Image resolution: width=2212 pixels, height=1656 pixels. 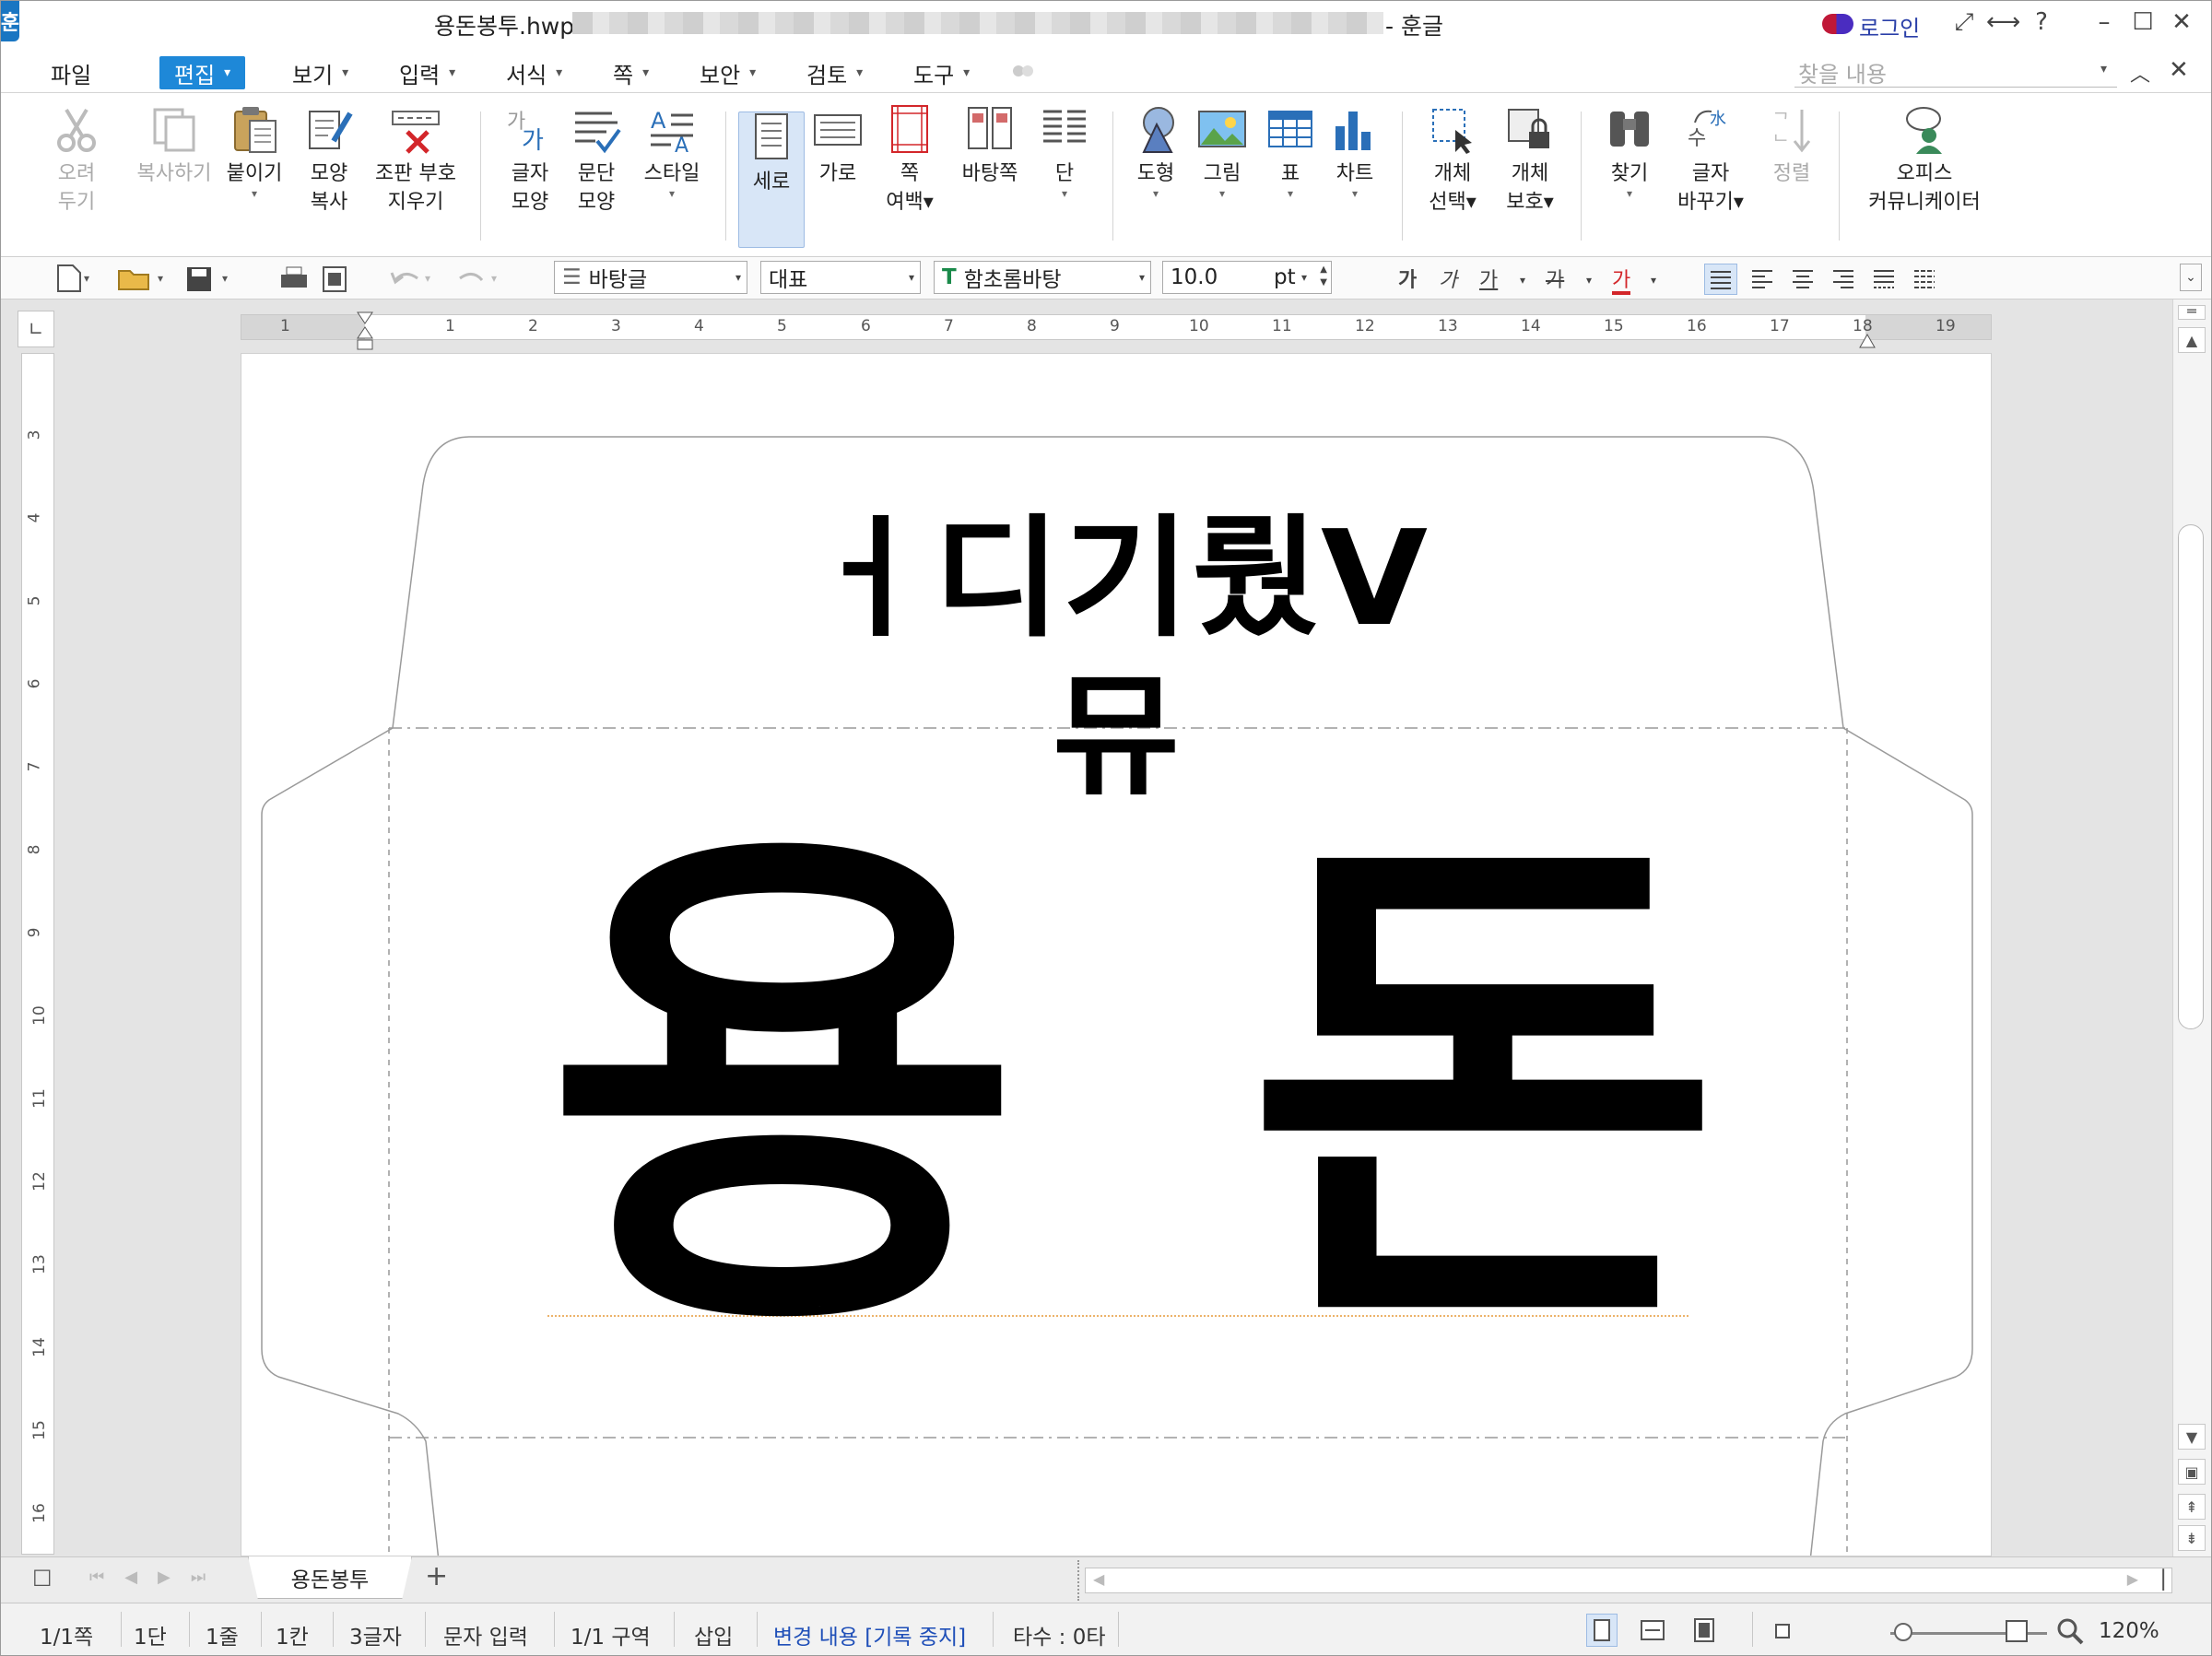 What do you see at coordinates (650, 277) in the screenshot?
I see `paragraph-style-select: ☰ 바탕글 ▾` at bounding box center [650, 277].